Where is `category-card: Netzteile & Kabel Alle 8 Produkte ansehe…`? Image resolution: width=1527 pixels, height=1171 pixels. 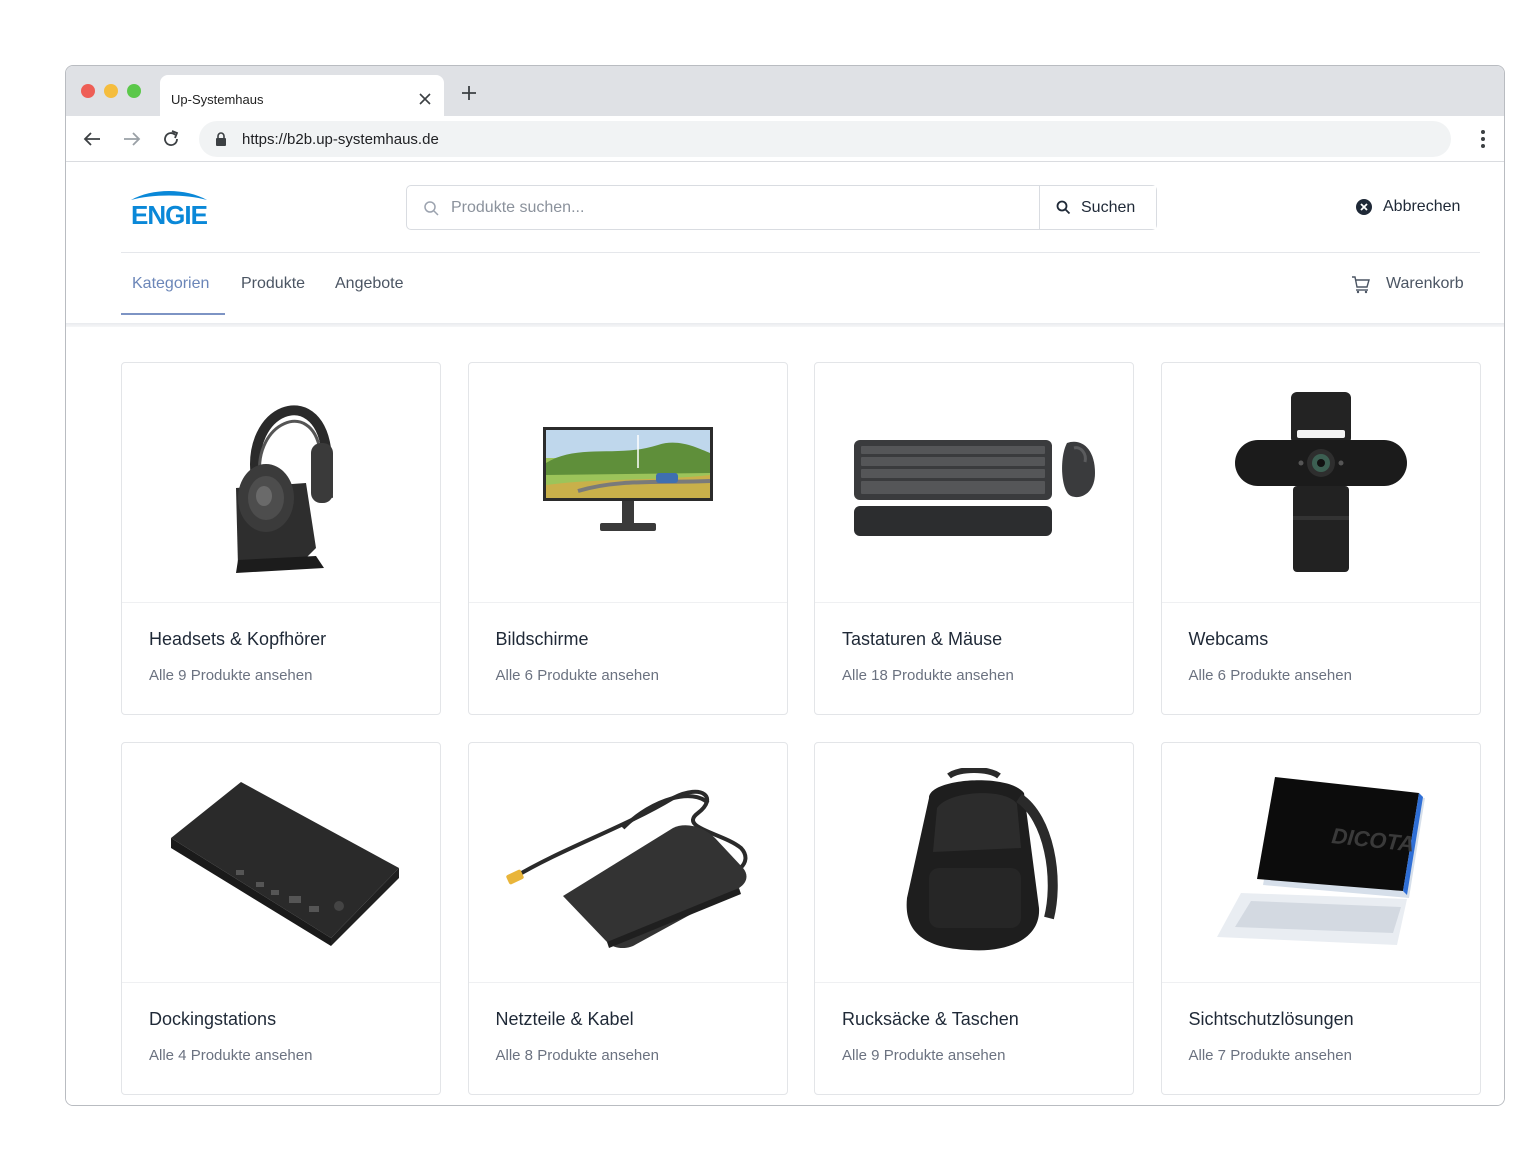 category-card: Netzteile & Kabel Alle 8 Produkte ansehe… is located at coordinates (627, 918).